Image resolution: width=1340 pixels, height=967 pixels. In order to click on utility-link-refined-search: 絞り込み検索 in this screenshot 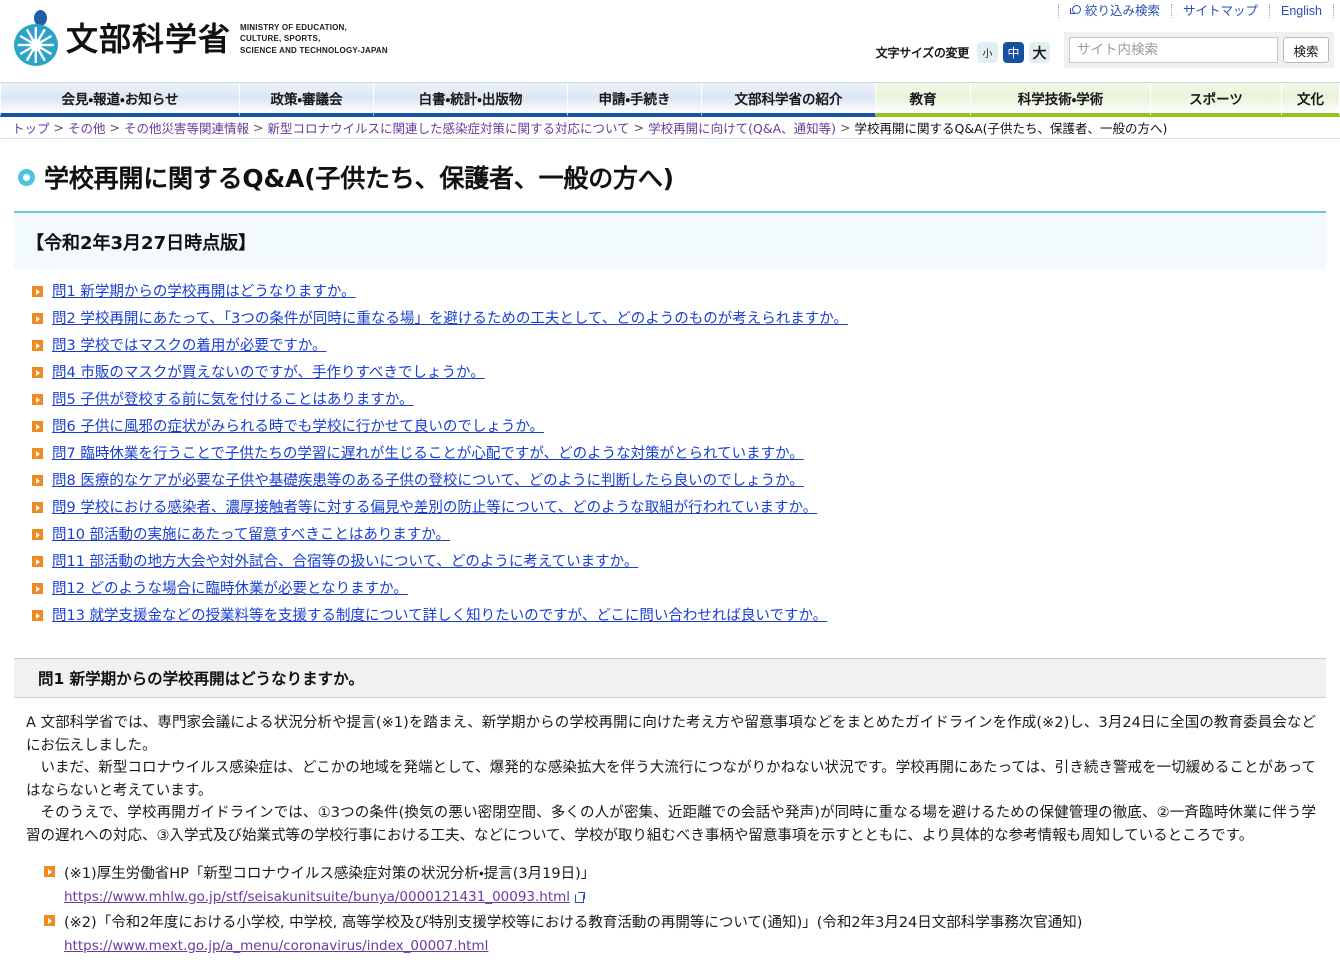, I will do `click(1114, 11)`.